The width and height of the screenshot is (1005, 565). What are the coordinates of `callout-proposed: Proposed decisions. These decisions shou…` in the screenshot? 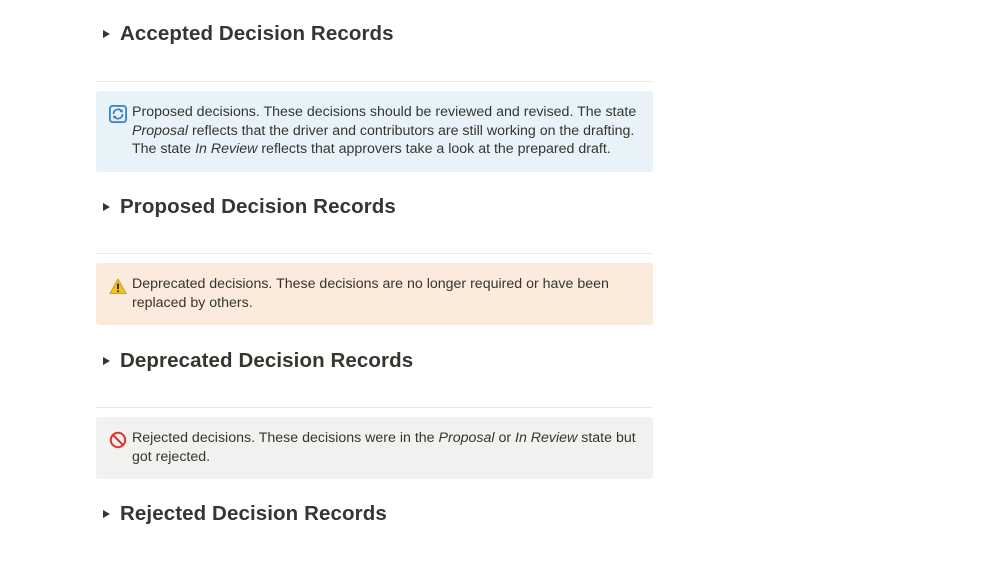 It's located at (374, 131).